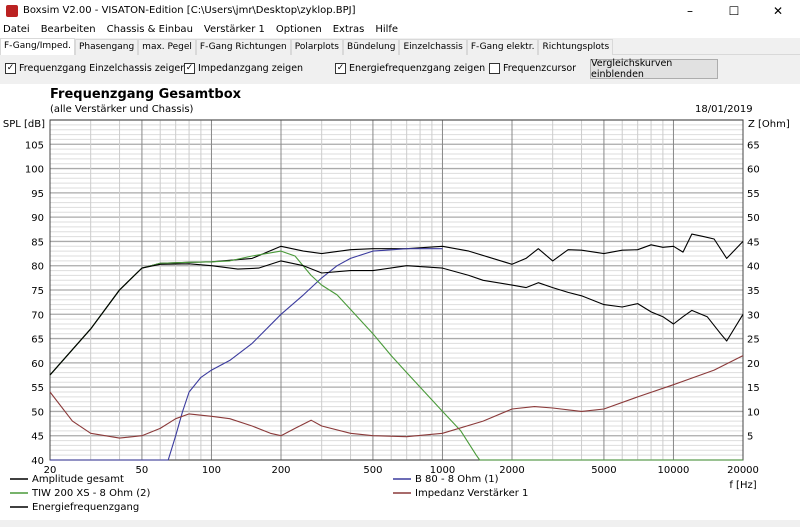 Image resolution: width=800 pixels, height=527 pixels. What do you see at coordinates (37, 412) in the screenshot?
I see `y-tick-label: 50` at bounding box center [37, 412].